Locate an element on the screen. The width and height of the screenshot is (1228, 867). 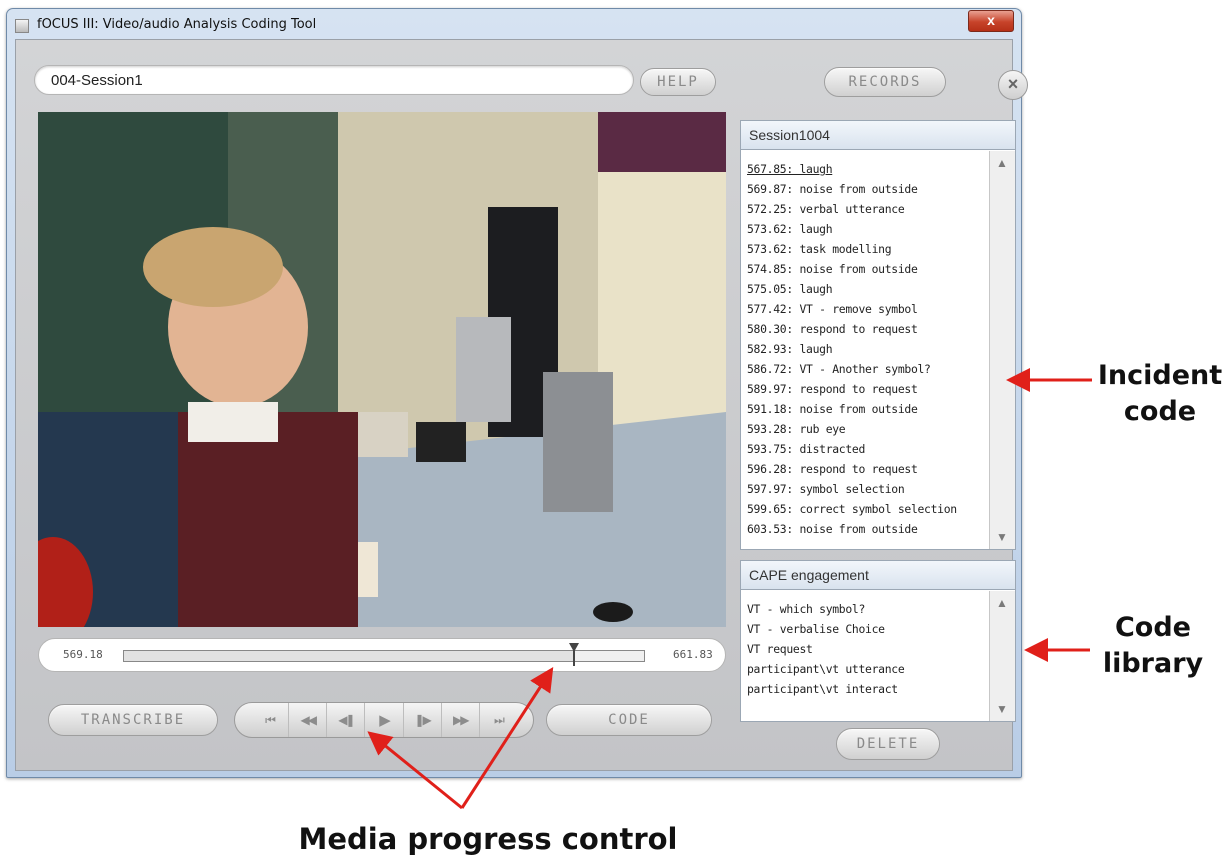
close-icon: × is located at coordinates (1013, 85).